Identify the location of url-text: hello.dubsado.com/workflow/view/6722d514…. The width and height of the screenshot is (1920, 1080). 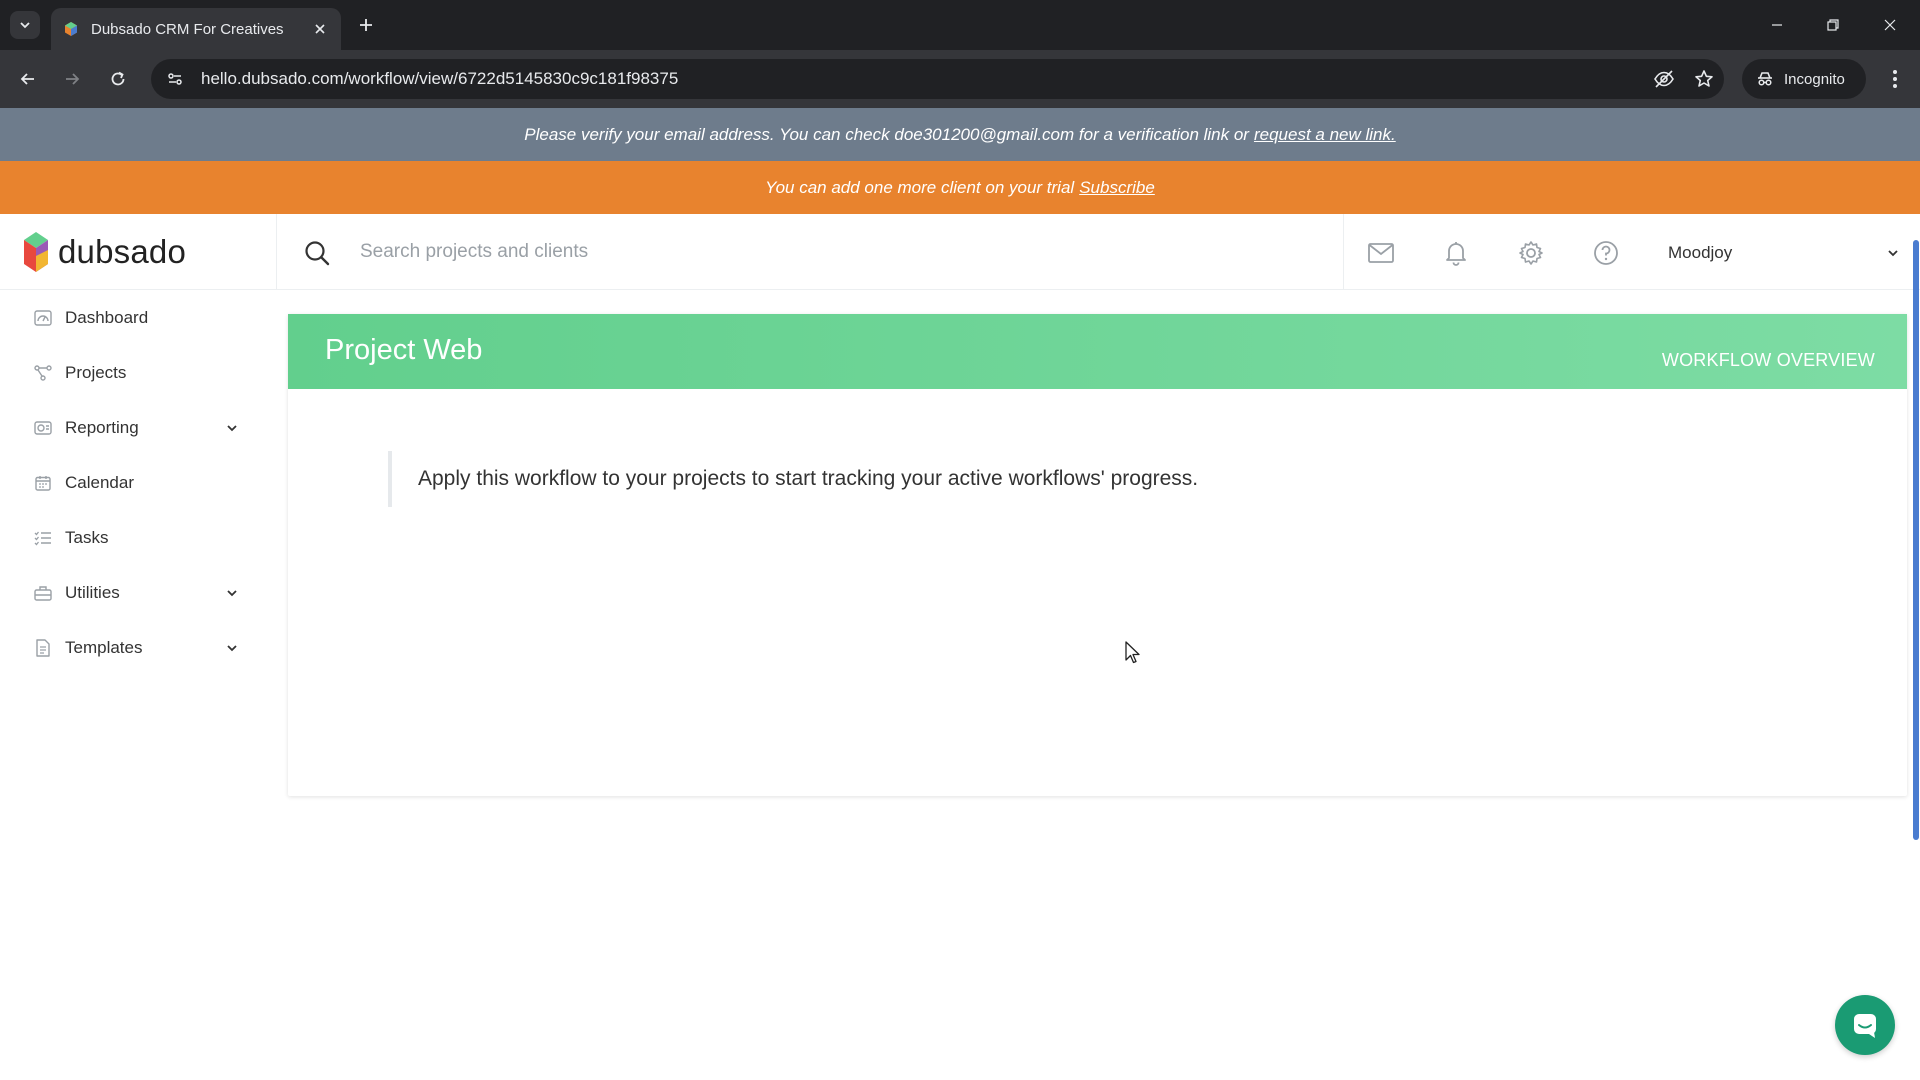
(922, 79).